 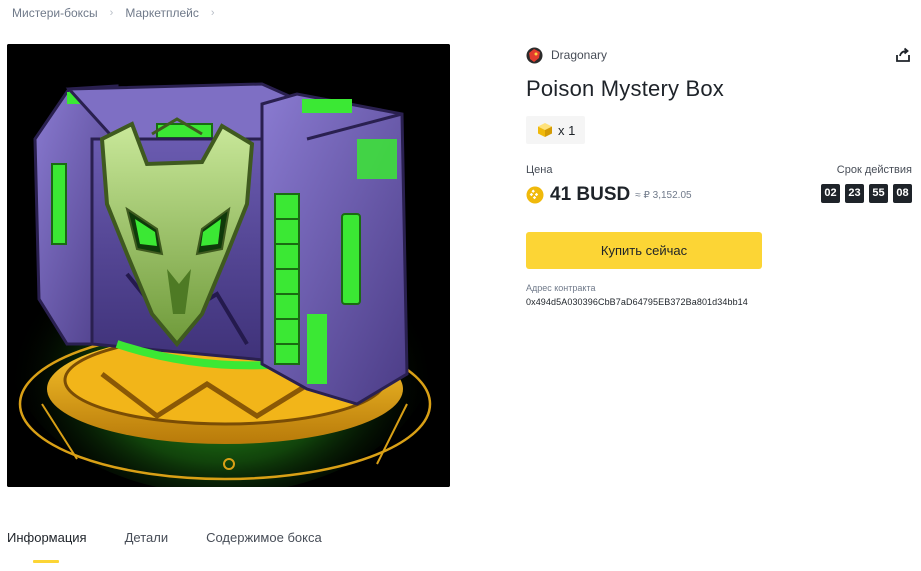 I want to click on dragonary-logo, so click(x=534, y=55).